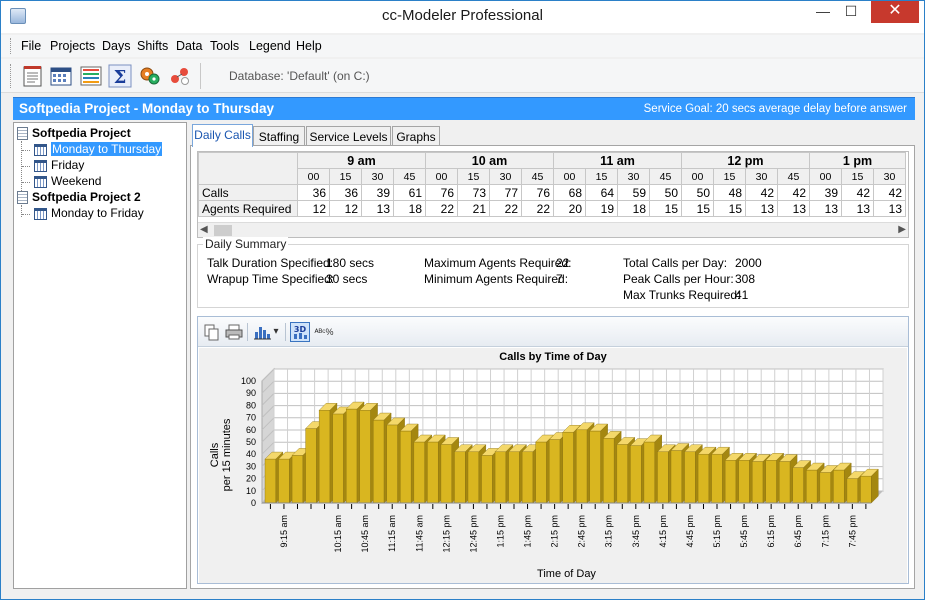 The image size is (925, 600). I want to click on total-calls-label: Total Calls per Day:, so click(675, 263).